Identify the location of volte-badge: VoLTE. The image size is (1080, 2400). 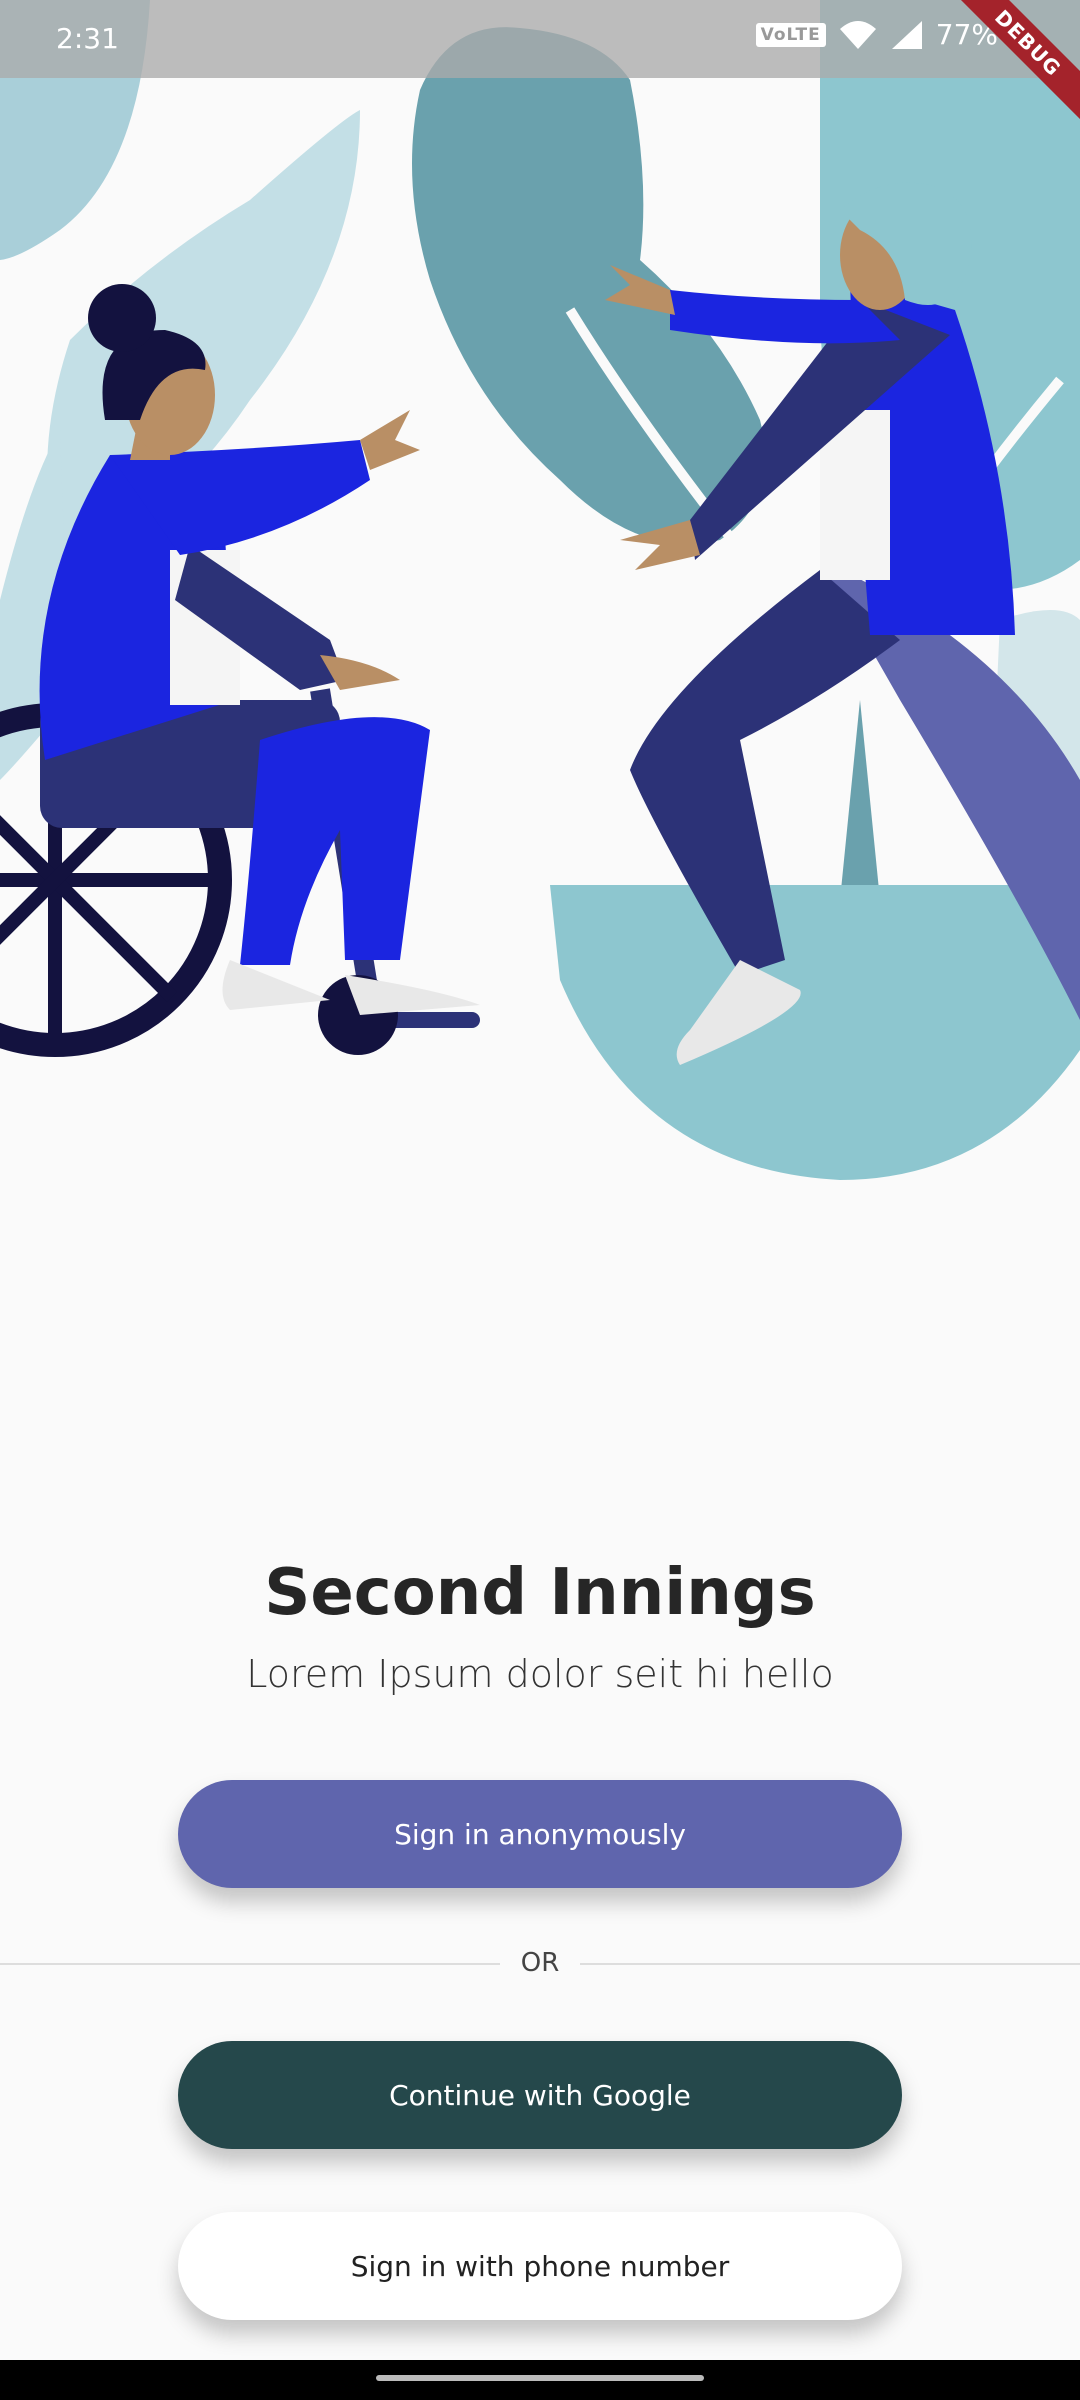
(790, 34).